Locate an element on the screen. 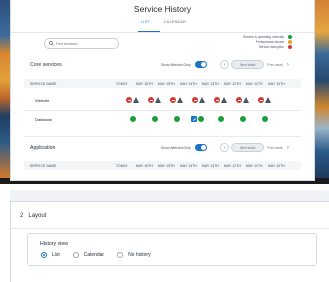 This screenshot has height=282, width=329. history-view-label: History view is located at coordinates (54, 244).